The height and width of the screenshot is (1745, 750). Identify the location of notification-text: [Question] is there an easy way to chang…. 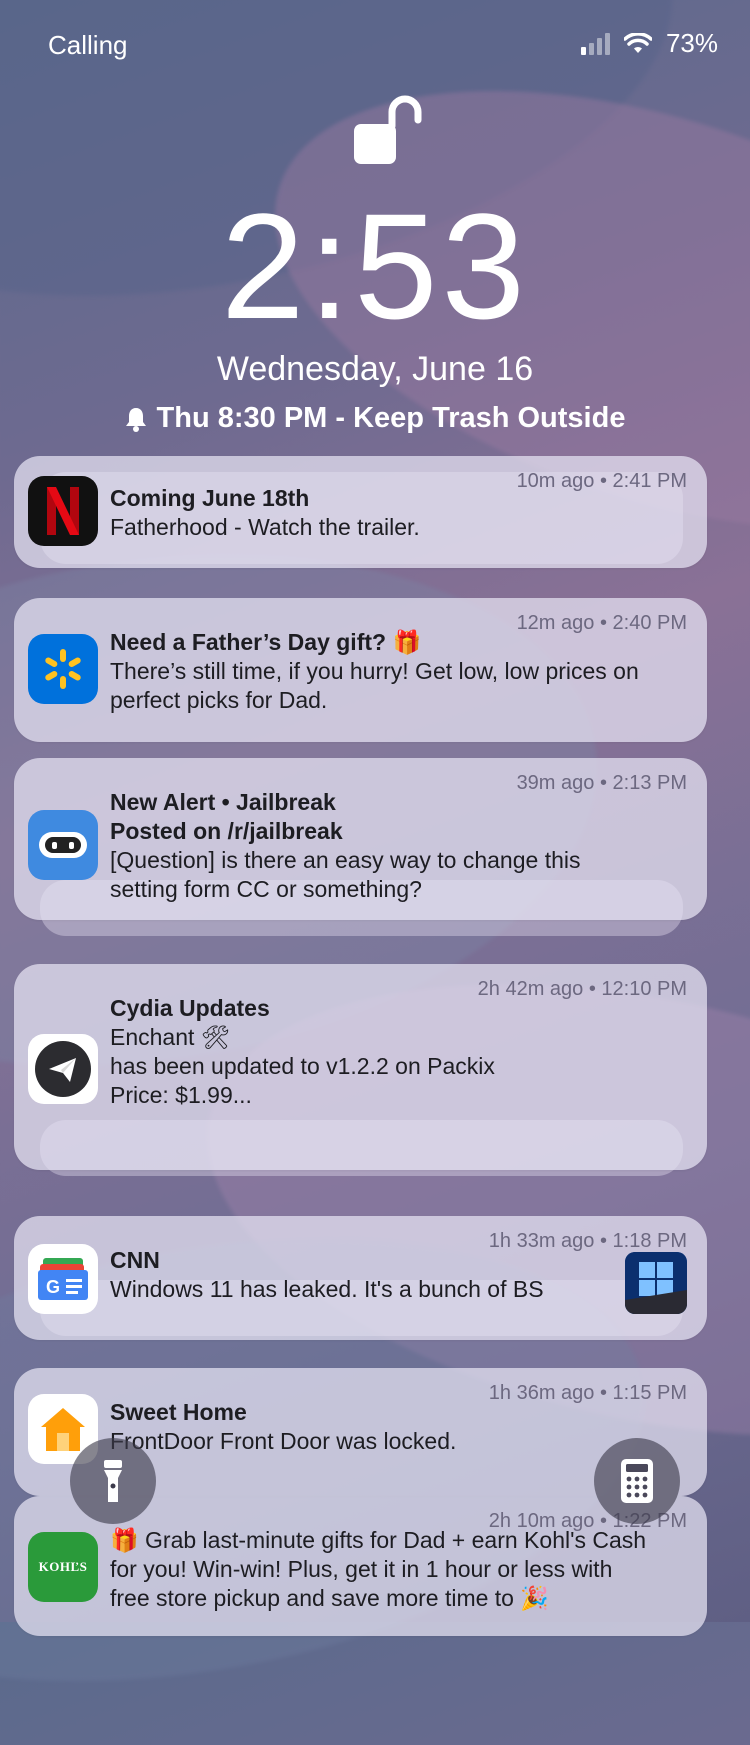
(345, 860).